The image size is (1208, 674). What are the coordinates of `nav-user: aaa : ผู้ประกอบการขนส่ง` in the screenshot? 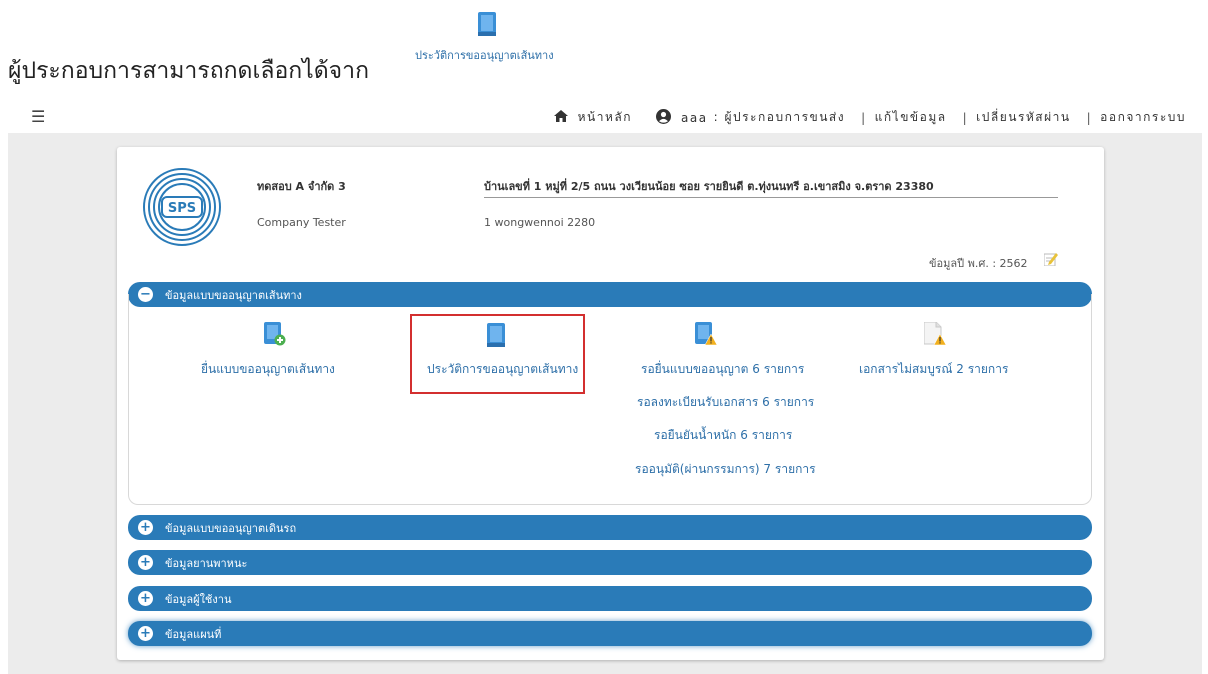 It's located at (750, 117).